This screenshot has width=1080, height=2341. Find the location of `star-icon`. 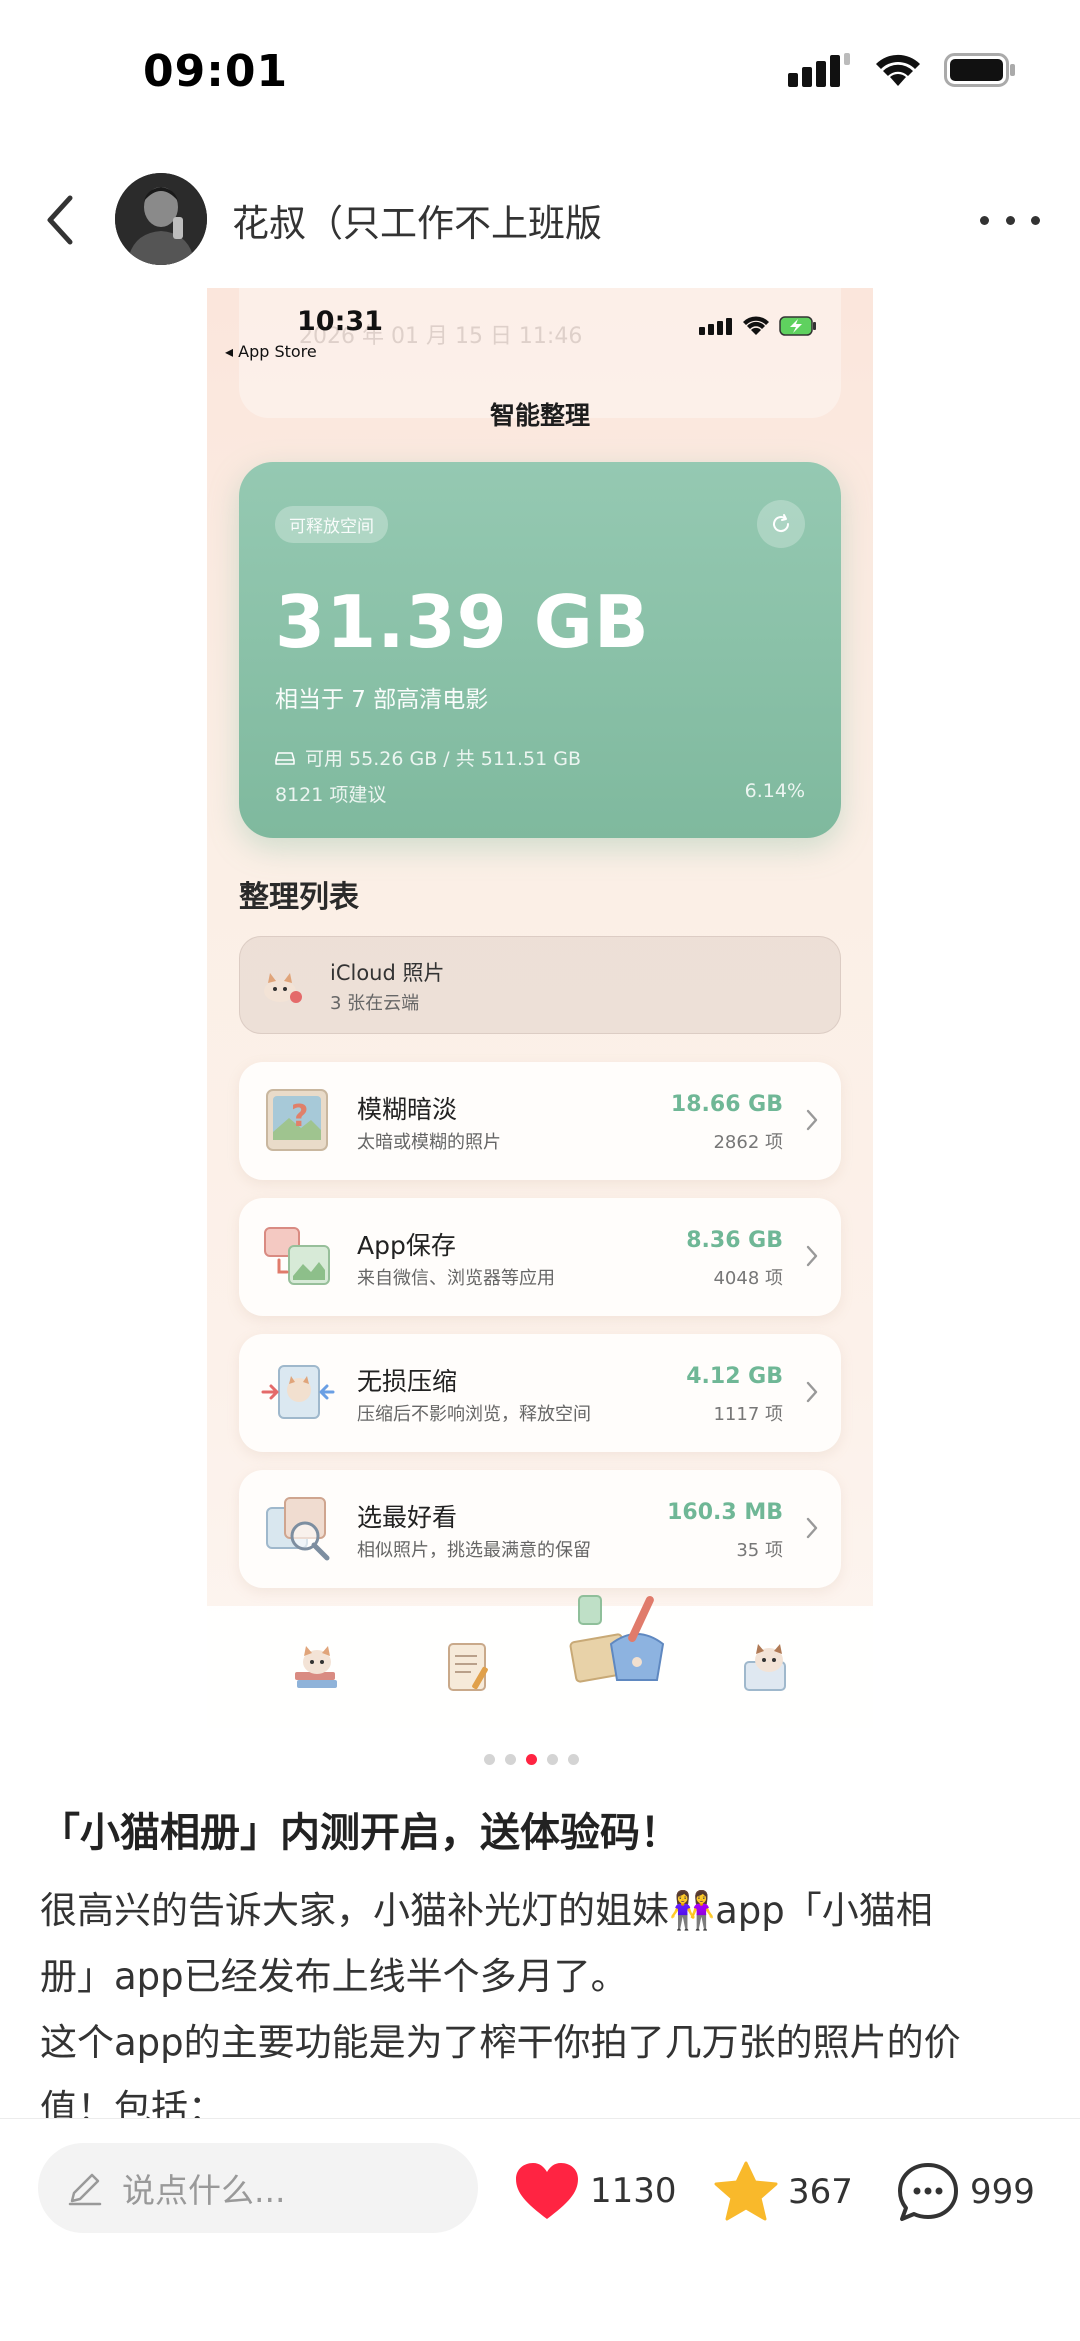

star-icon is located at coordinates (746, 2191).